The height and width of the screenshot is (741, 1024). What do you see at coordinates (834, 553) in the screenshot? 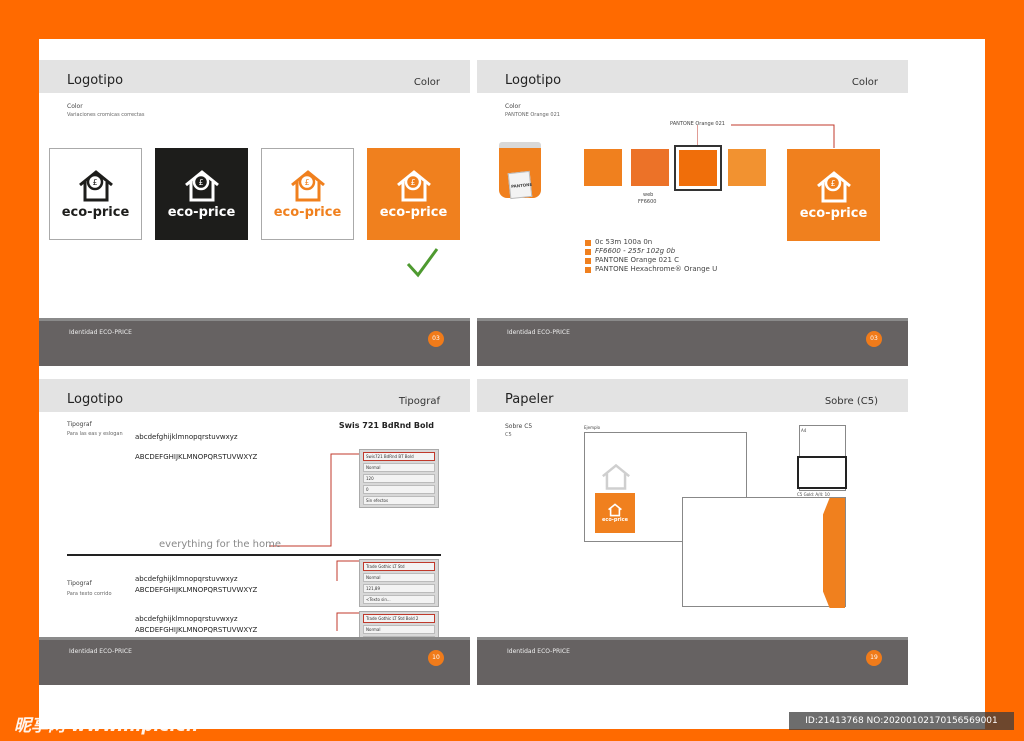
I see `envelope-flap` at bounding box center [834, 553].